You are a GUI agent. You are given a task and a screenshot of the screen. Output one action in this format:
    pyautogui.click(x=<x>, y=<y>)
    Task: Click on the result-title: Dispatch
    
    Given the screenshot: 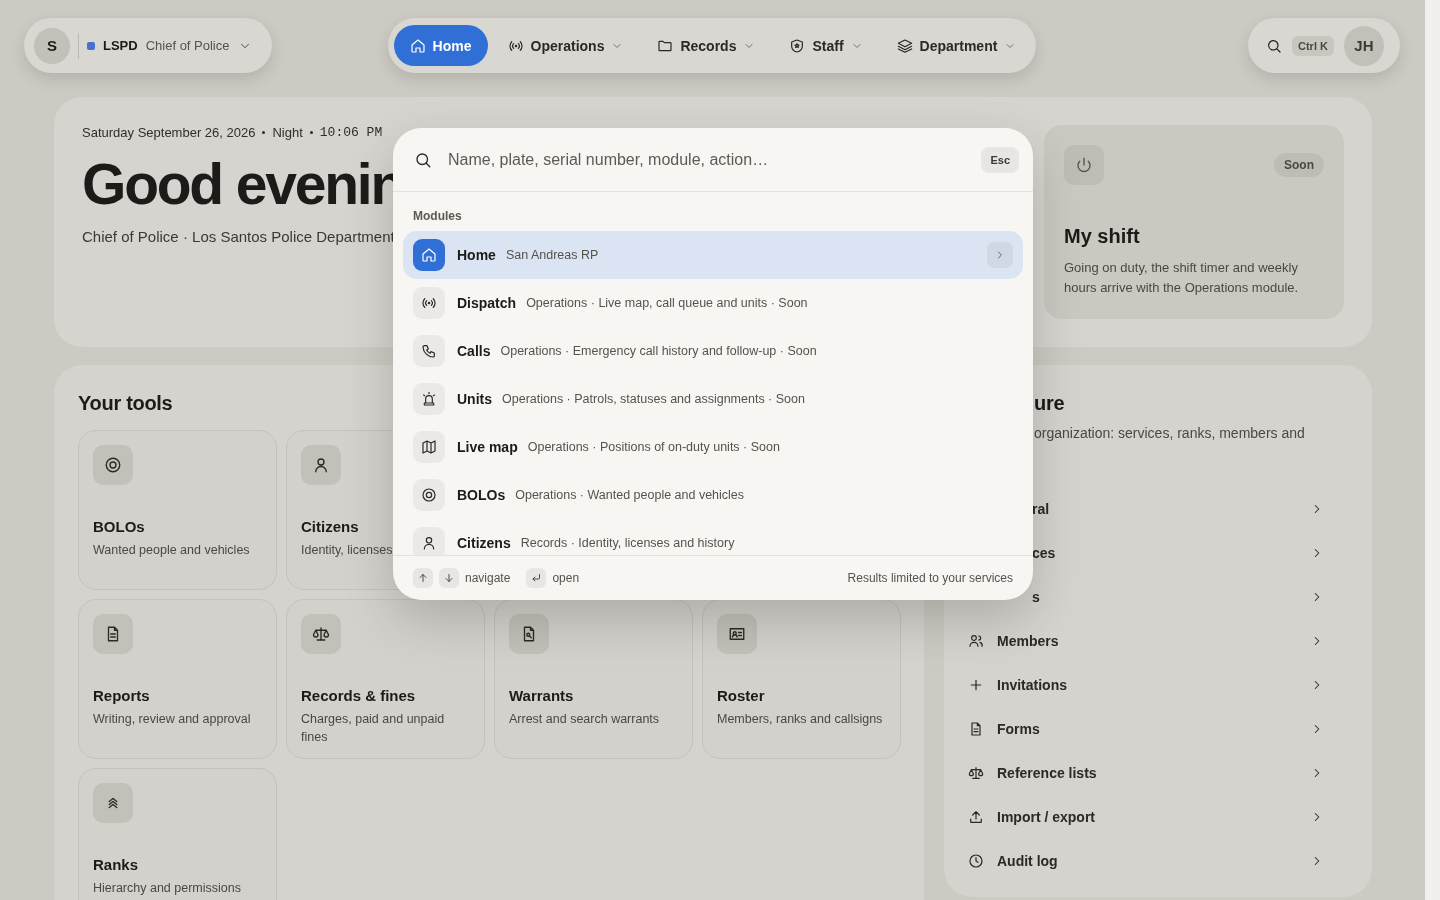 What is the action you would take?
    pyautogui.click(x=487, y=303)
    